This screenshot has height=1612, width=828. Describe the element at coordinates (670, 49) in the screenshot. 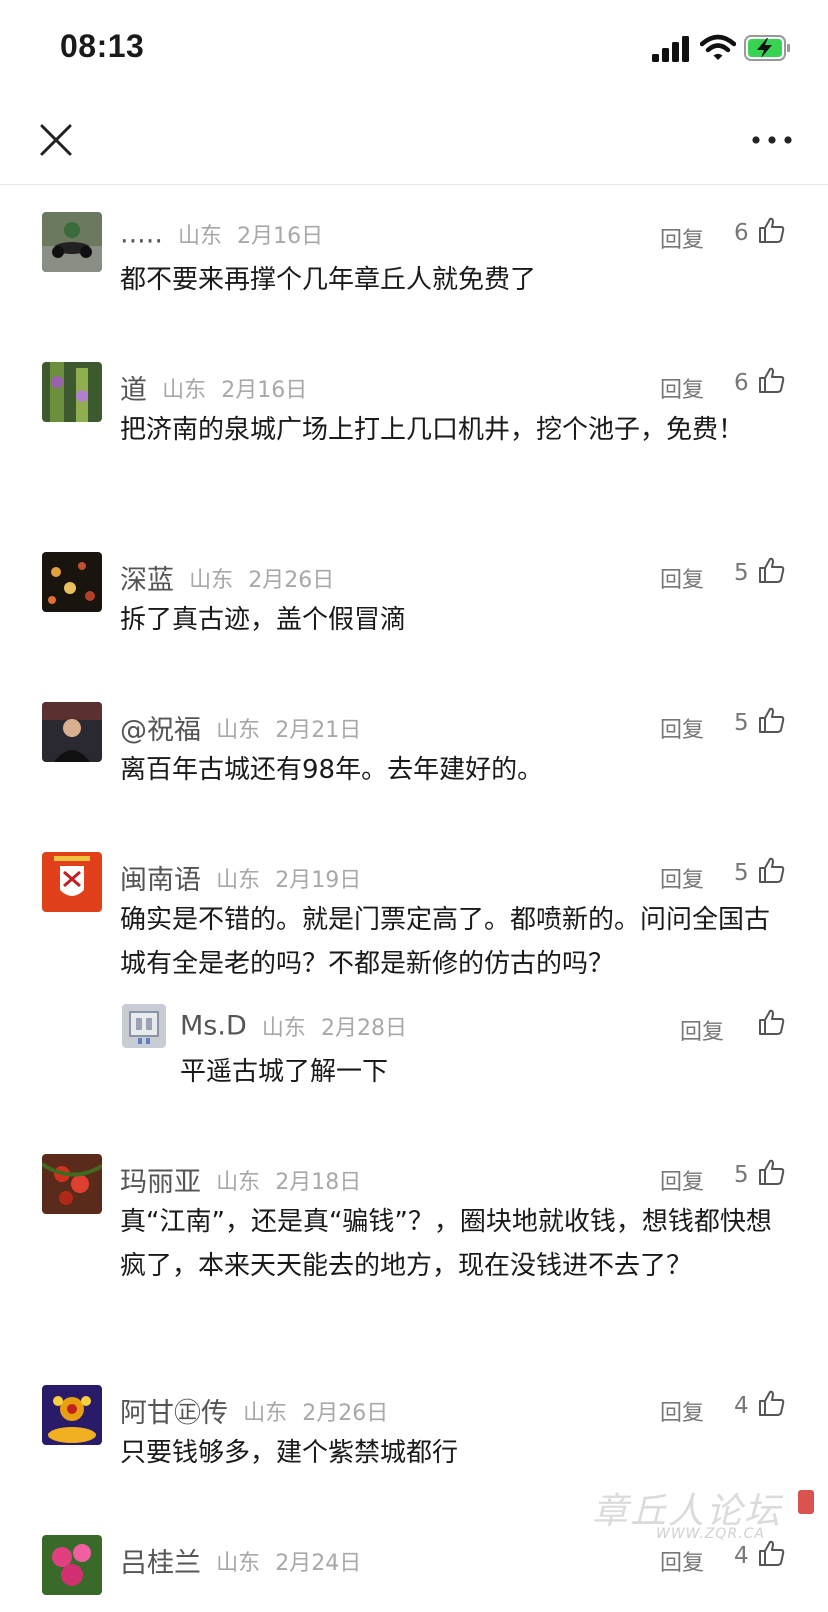

I see `signal-icon` at that location.